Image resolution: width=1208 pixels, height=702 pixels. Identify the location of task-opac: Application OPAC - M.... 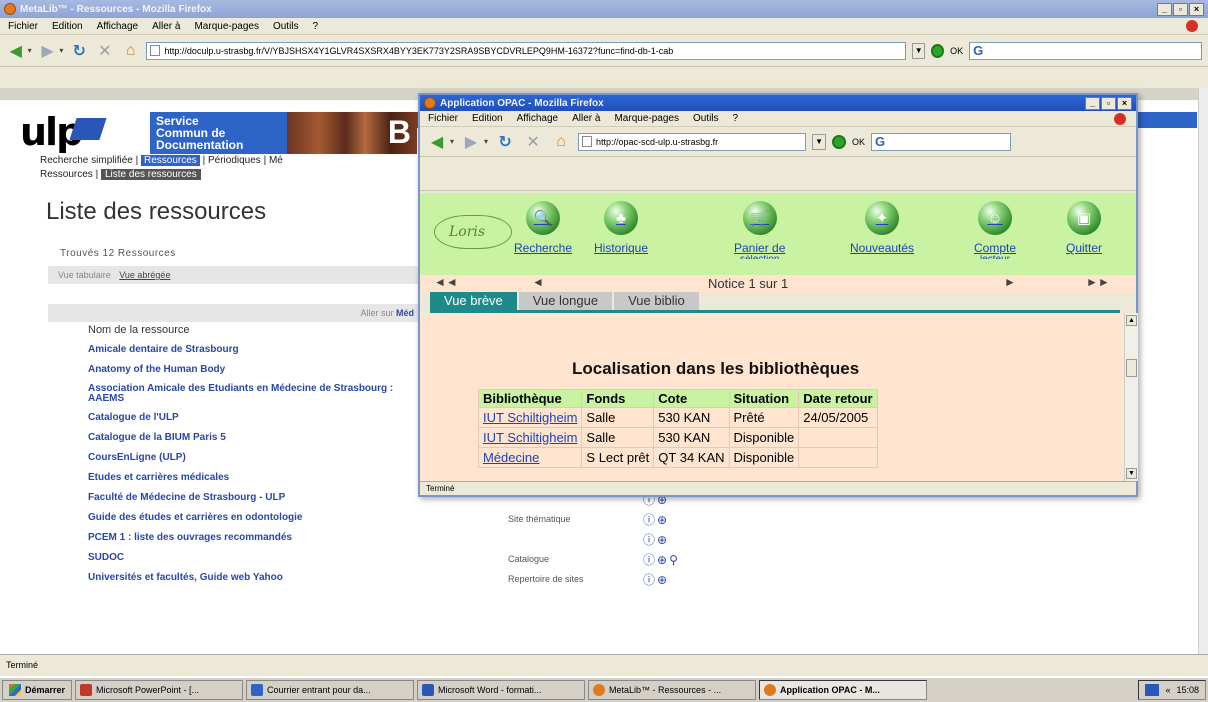
(843, 690).